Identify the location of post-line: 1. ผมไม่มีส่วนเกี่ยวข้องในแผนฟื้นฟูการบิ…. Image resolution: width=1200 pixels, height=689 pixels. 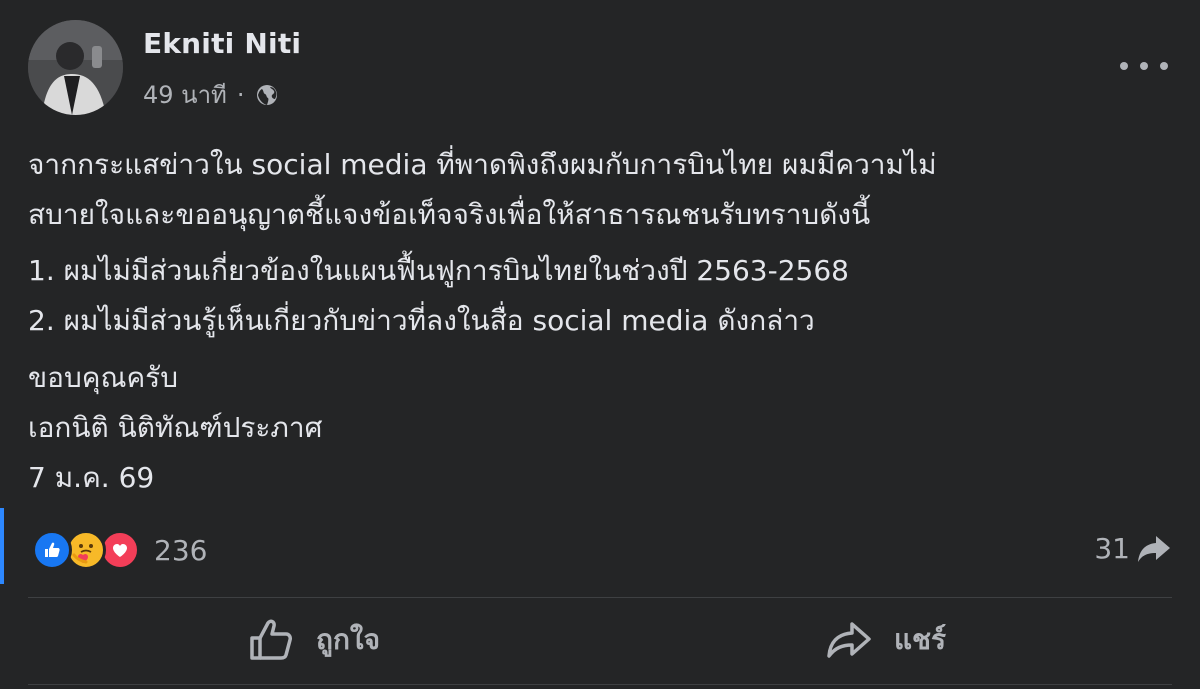
(438, 270).